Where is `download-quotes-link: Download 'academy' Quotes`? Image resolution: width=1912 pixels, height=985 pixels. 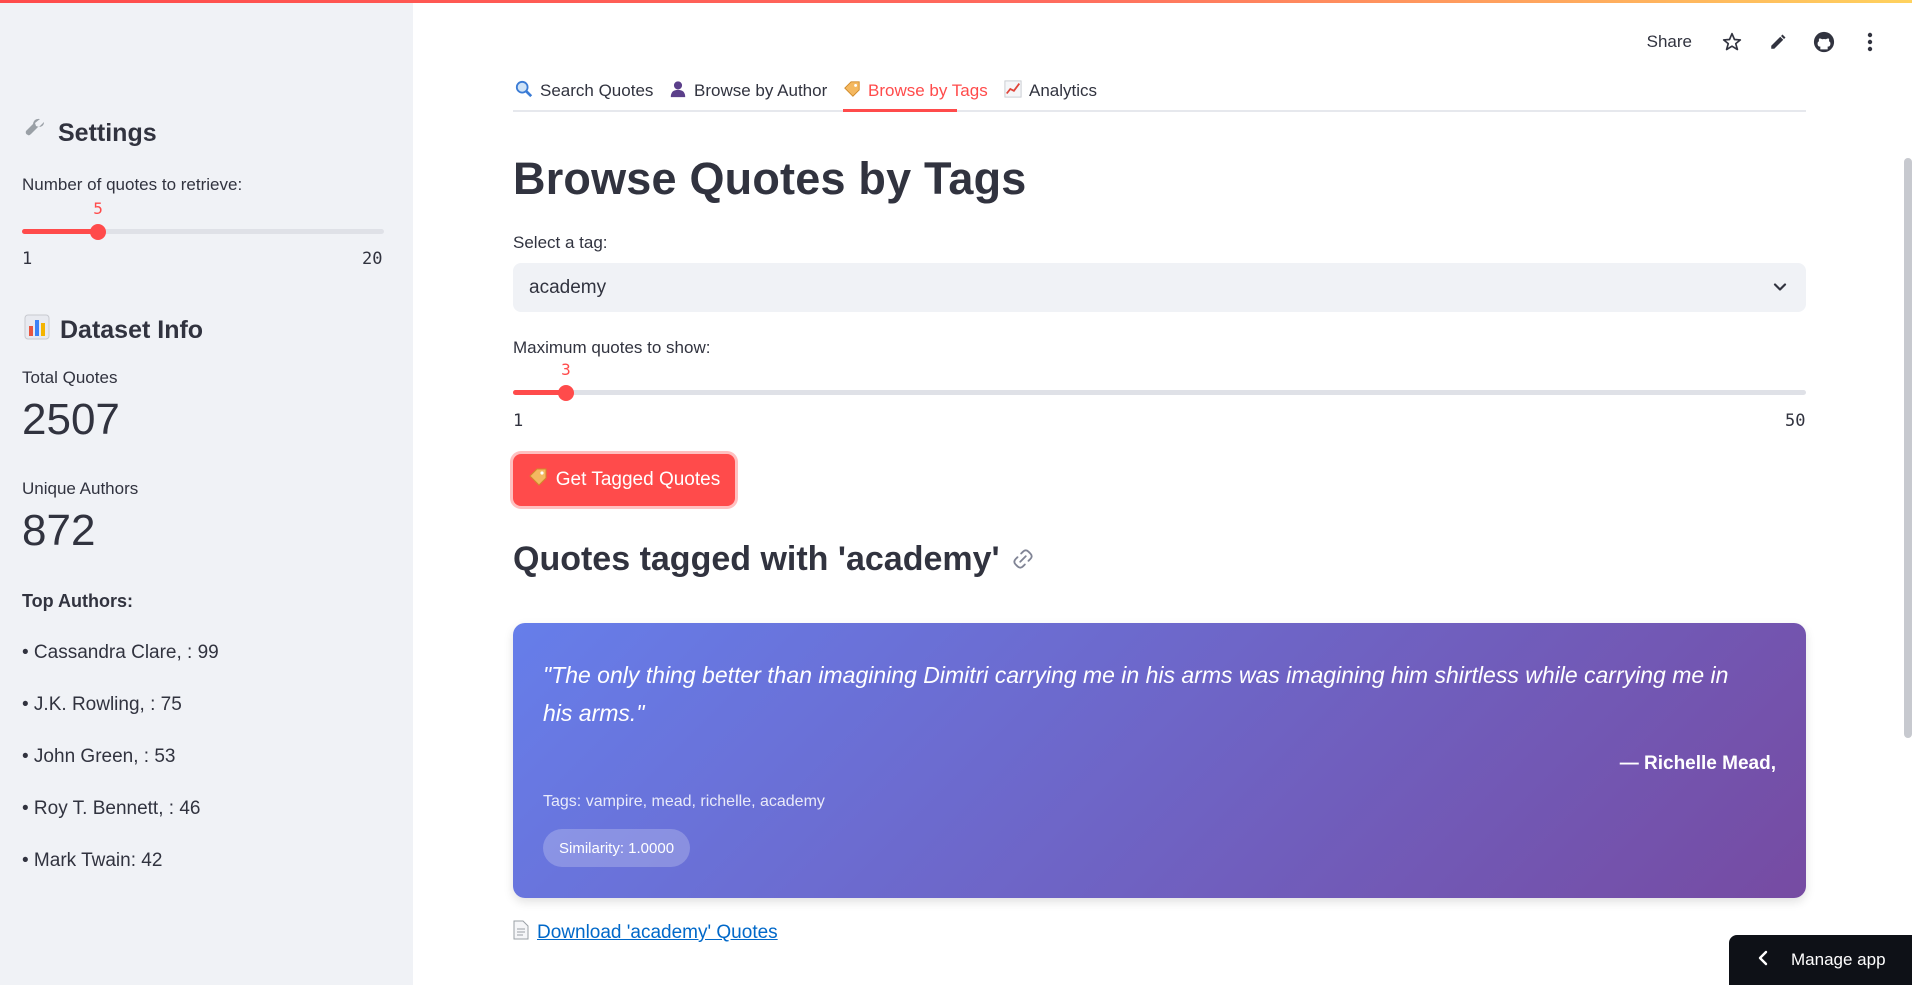 download-quotes-link: Download 'academy' Quotes is located at coordinates (645, 933).